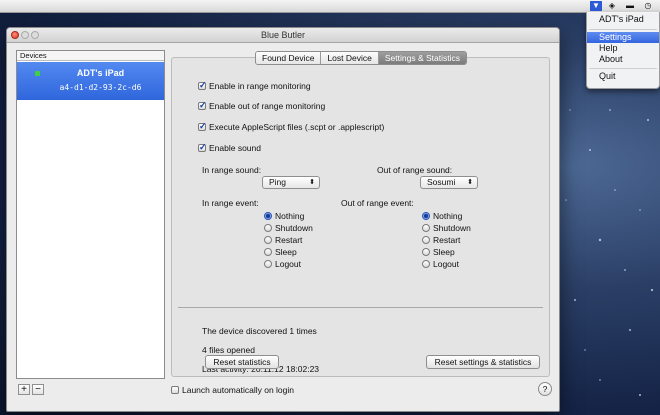 The width and height of the screenshot is (660, 415). I want to click on in-range-sound-select: Ping ⬍, so click(291, 182).